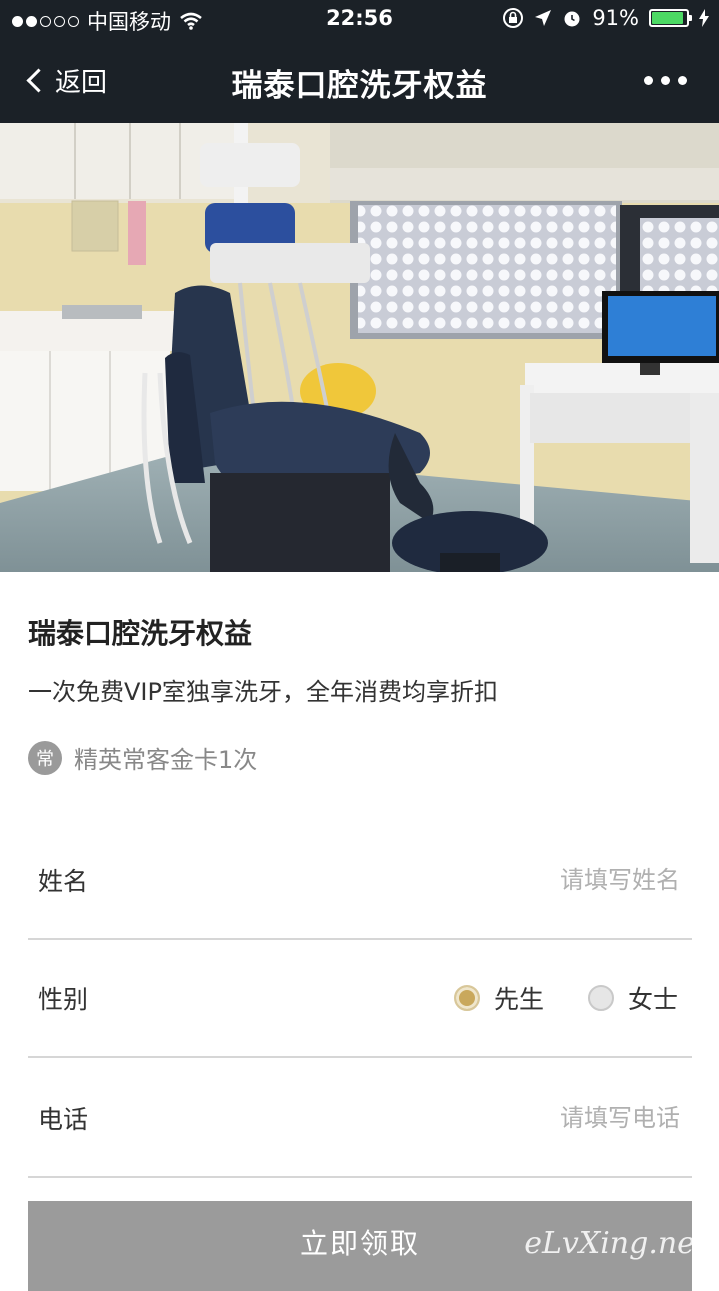 This screenshot has height=1291, width=719. What do you see at coordinates (166, 760) in the screenshot?
I see `membership-card-text: 精英常客金卡1次` at bounding box center [166, 760].